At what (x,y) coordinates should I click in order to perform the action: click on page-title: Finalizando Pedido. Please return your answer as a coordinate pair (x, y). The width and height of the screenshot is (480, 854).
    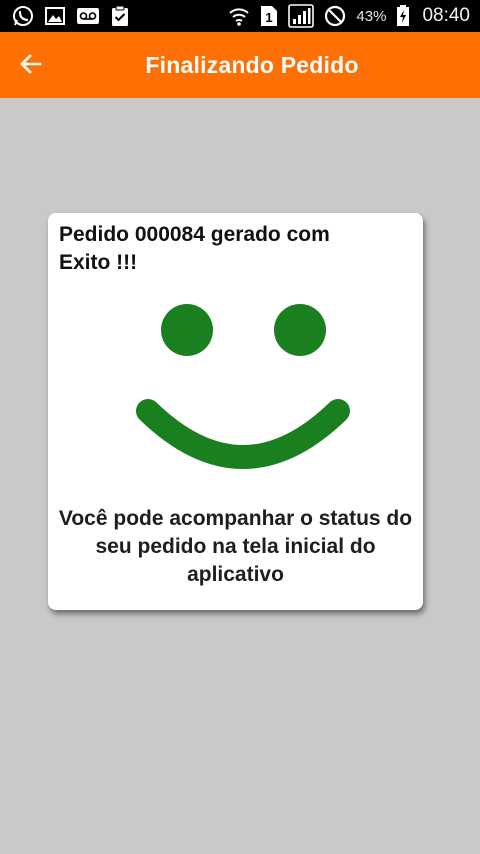
    Looking at the image, I should click on (252, 64).